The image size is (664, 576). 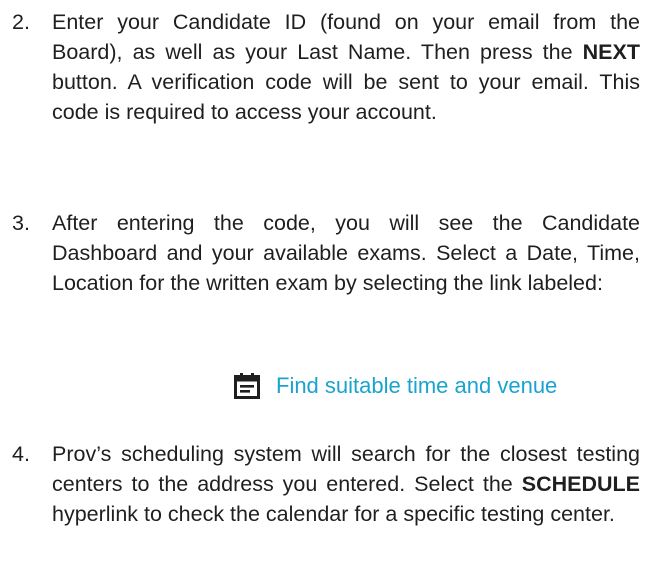 What do you see at coordinates (21, 223) in the screenshot?
I see `step-number: 3.` at bounding box center [21, 223].